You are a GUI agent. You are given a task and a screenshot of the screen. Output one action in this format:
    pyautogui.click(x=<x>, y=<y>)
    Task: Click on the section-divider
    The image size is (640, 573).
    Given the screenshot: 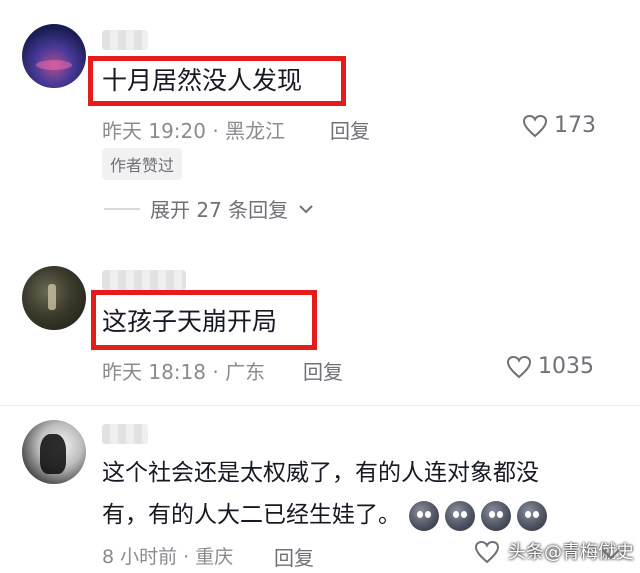 What is the action you would take?
    pyautogui.click(x=320, y=405)
    